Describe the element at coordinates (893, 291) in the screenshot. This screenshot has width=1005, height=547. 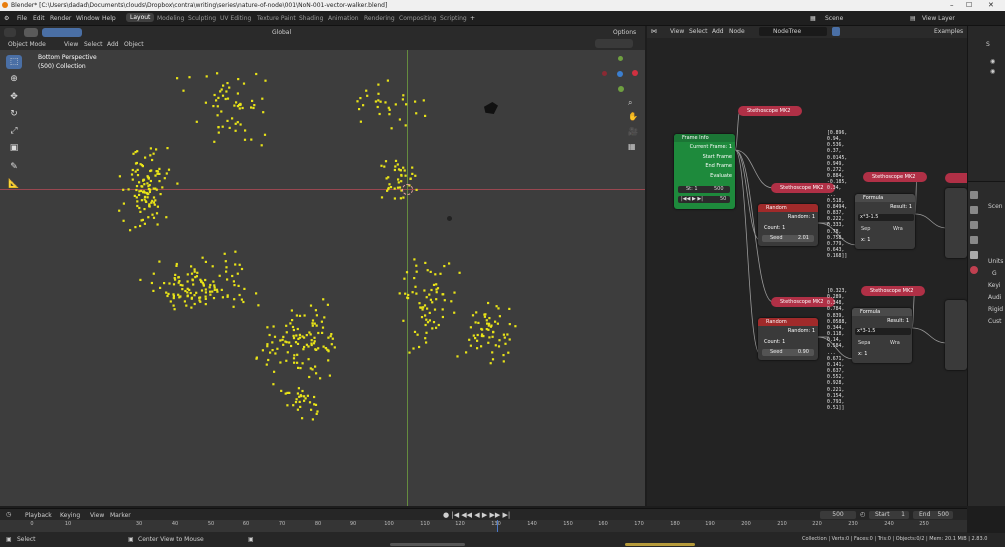
I see `stethoscope-node-5: Stethoscope MK2` at that location.